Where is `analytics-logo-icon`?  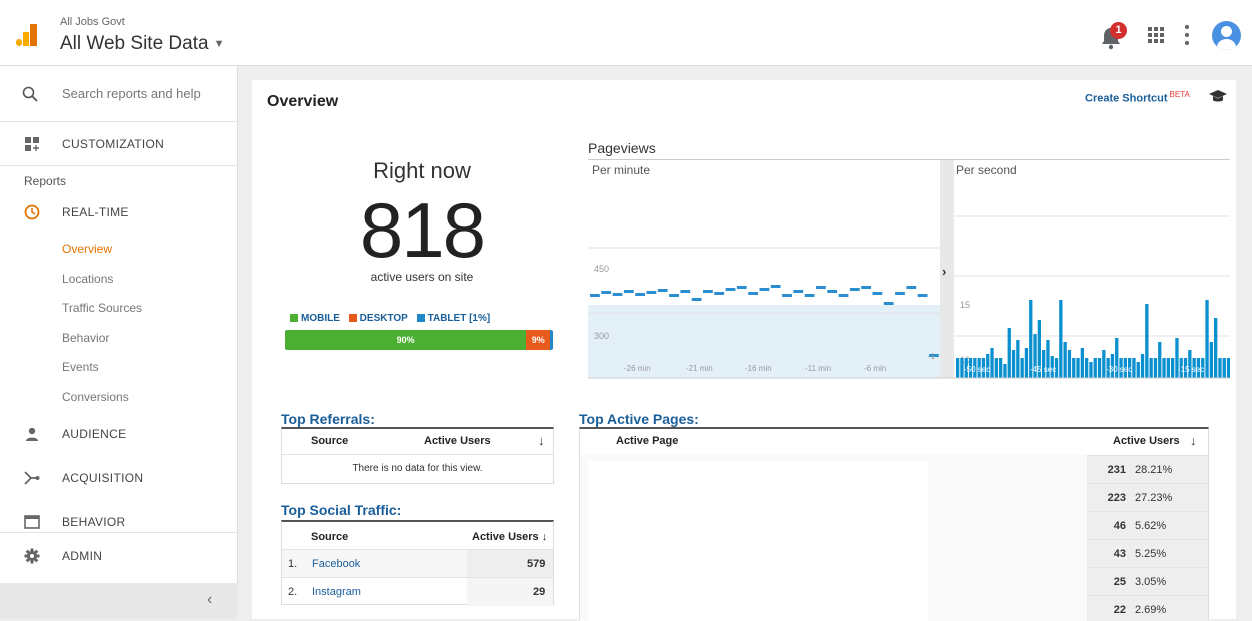
analytics-logo-icon is located at coordinates (27, 35).